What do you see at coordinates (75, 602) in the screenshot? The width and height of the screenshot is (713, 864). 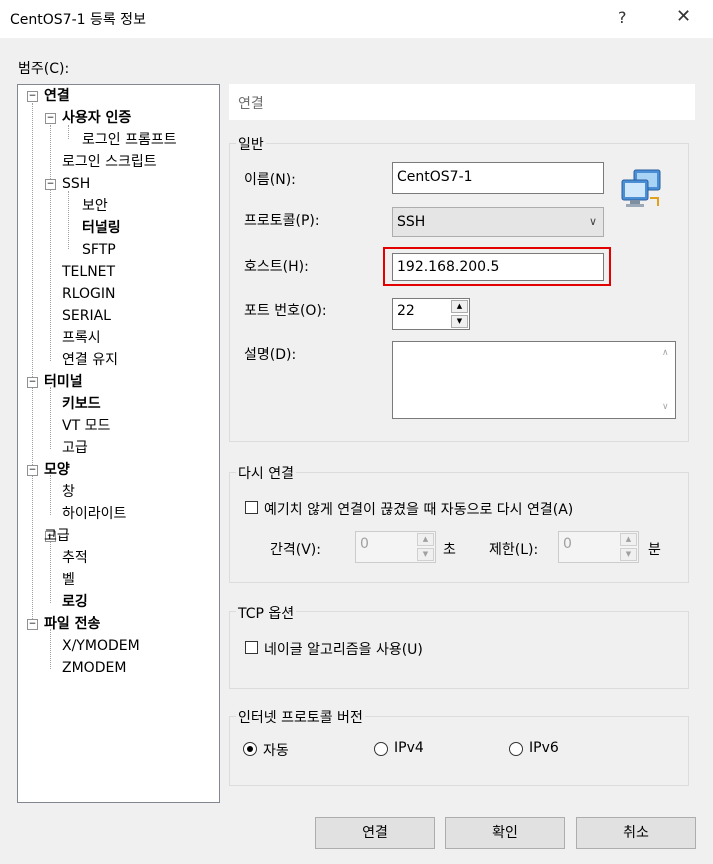 I see `tree-item-logging: 로깅` at bounding box center [75, 602].